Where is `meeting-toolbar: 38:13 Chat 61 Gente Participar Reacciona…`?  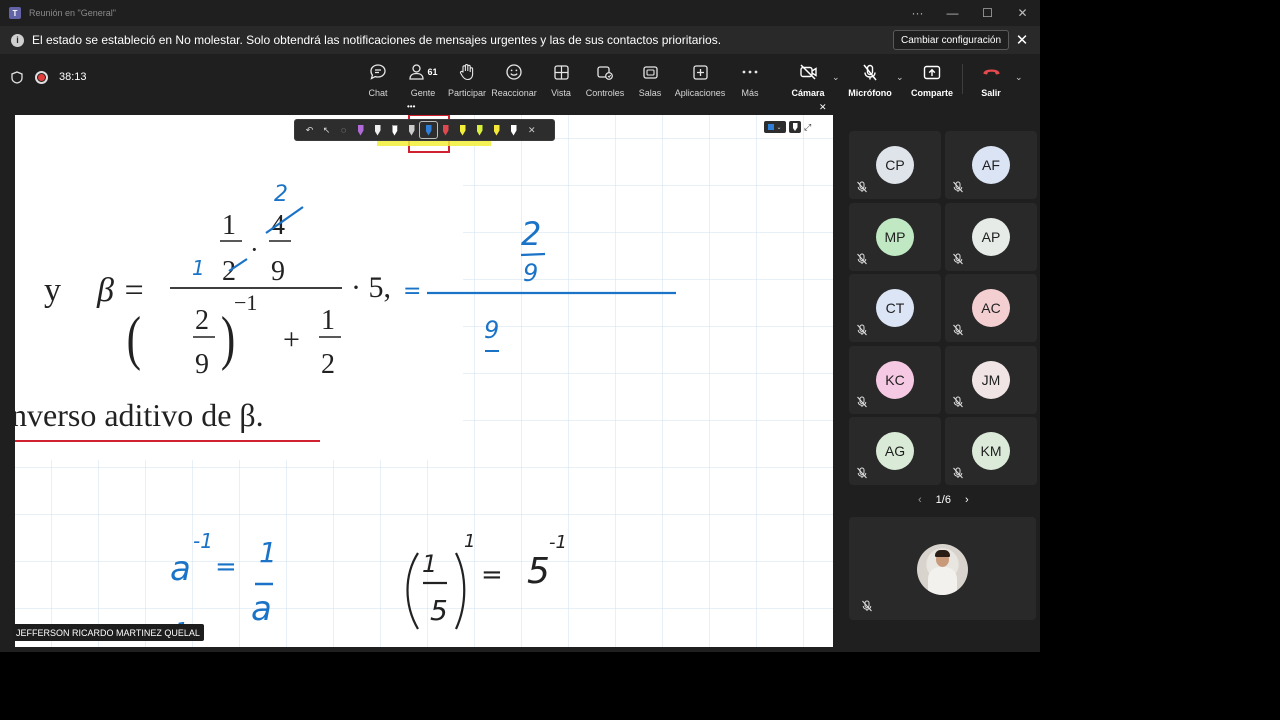
meeting-toolbar: 38:13 Chat 61 Gente Participar Reacciona… is located at coordinates (520, 78).